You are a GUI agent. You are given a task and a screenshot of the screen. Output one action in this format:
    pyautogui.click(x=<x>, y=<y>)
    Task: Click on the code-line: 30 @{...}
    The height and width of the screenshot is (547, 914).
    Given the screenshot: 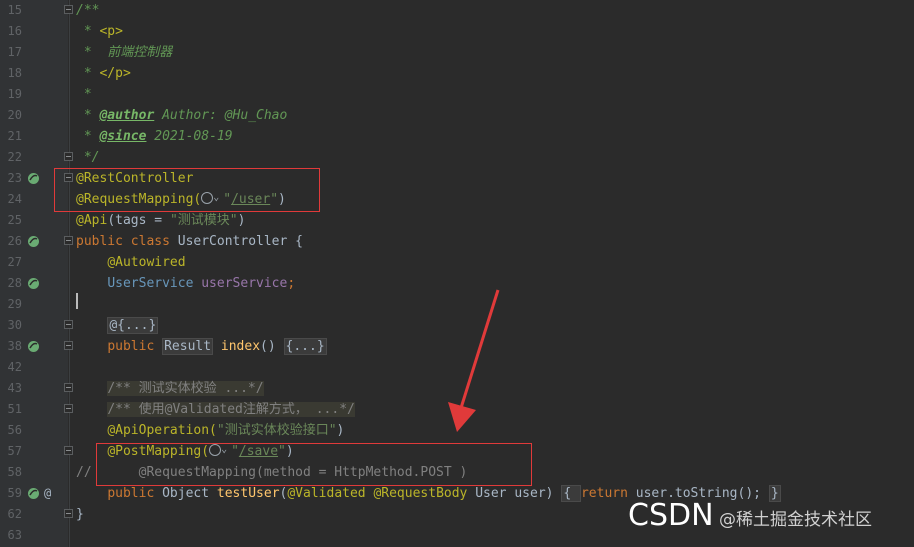 What is the action you would take?
    pyautogui.click(x=457, y=325)
    